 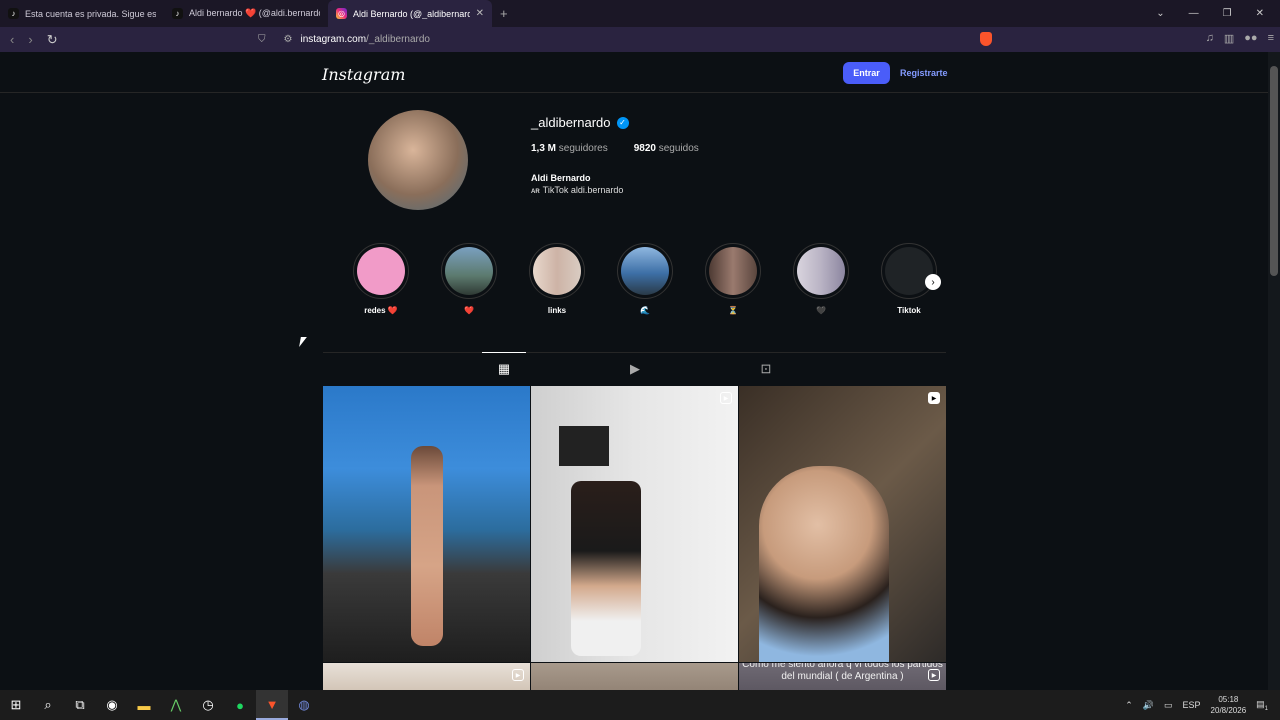 What do you see at coordinates (627, 39) in the screenshot?
I see `address-bar: ⛉ ⚙ instagram.com/_aldibernardo` at bounding box center [627, 39].